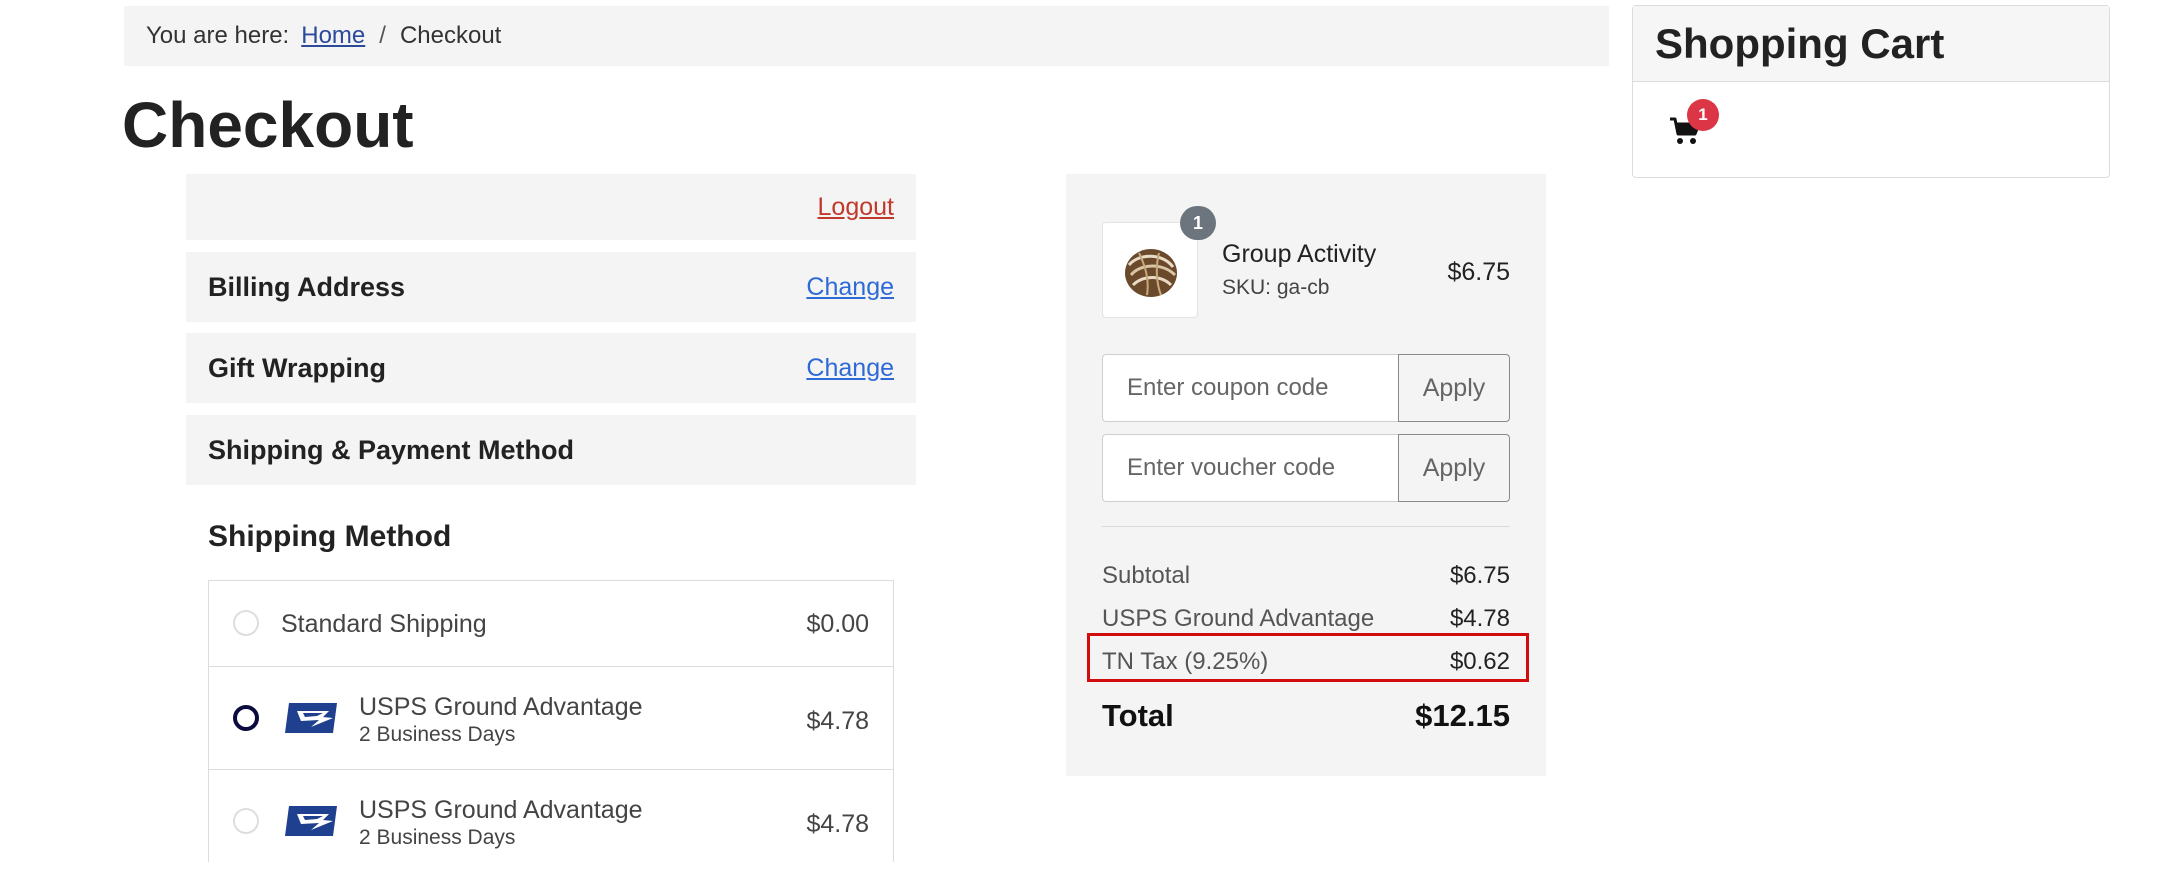 This screenshot has height=873, width=2182. I want to click on shopping-cart-widget: Shopping Cart 1, so click(1871, 91).